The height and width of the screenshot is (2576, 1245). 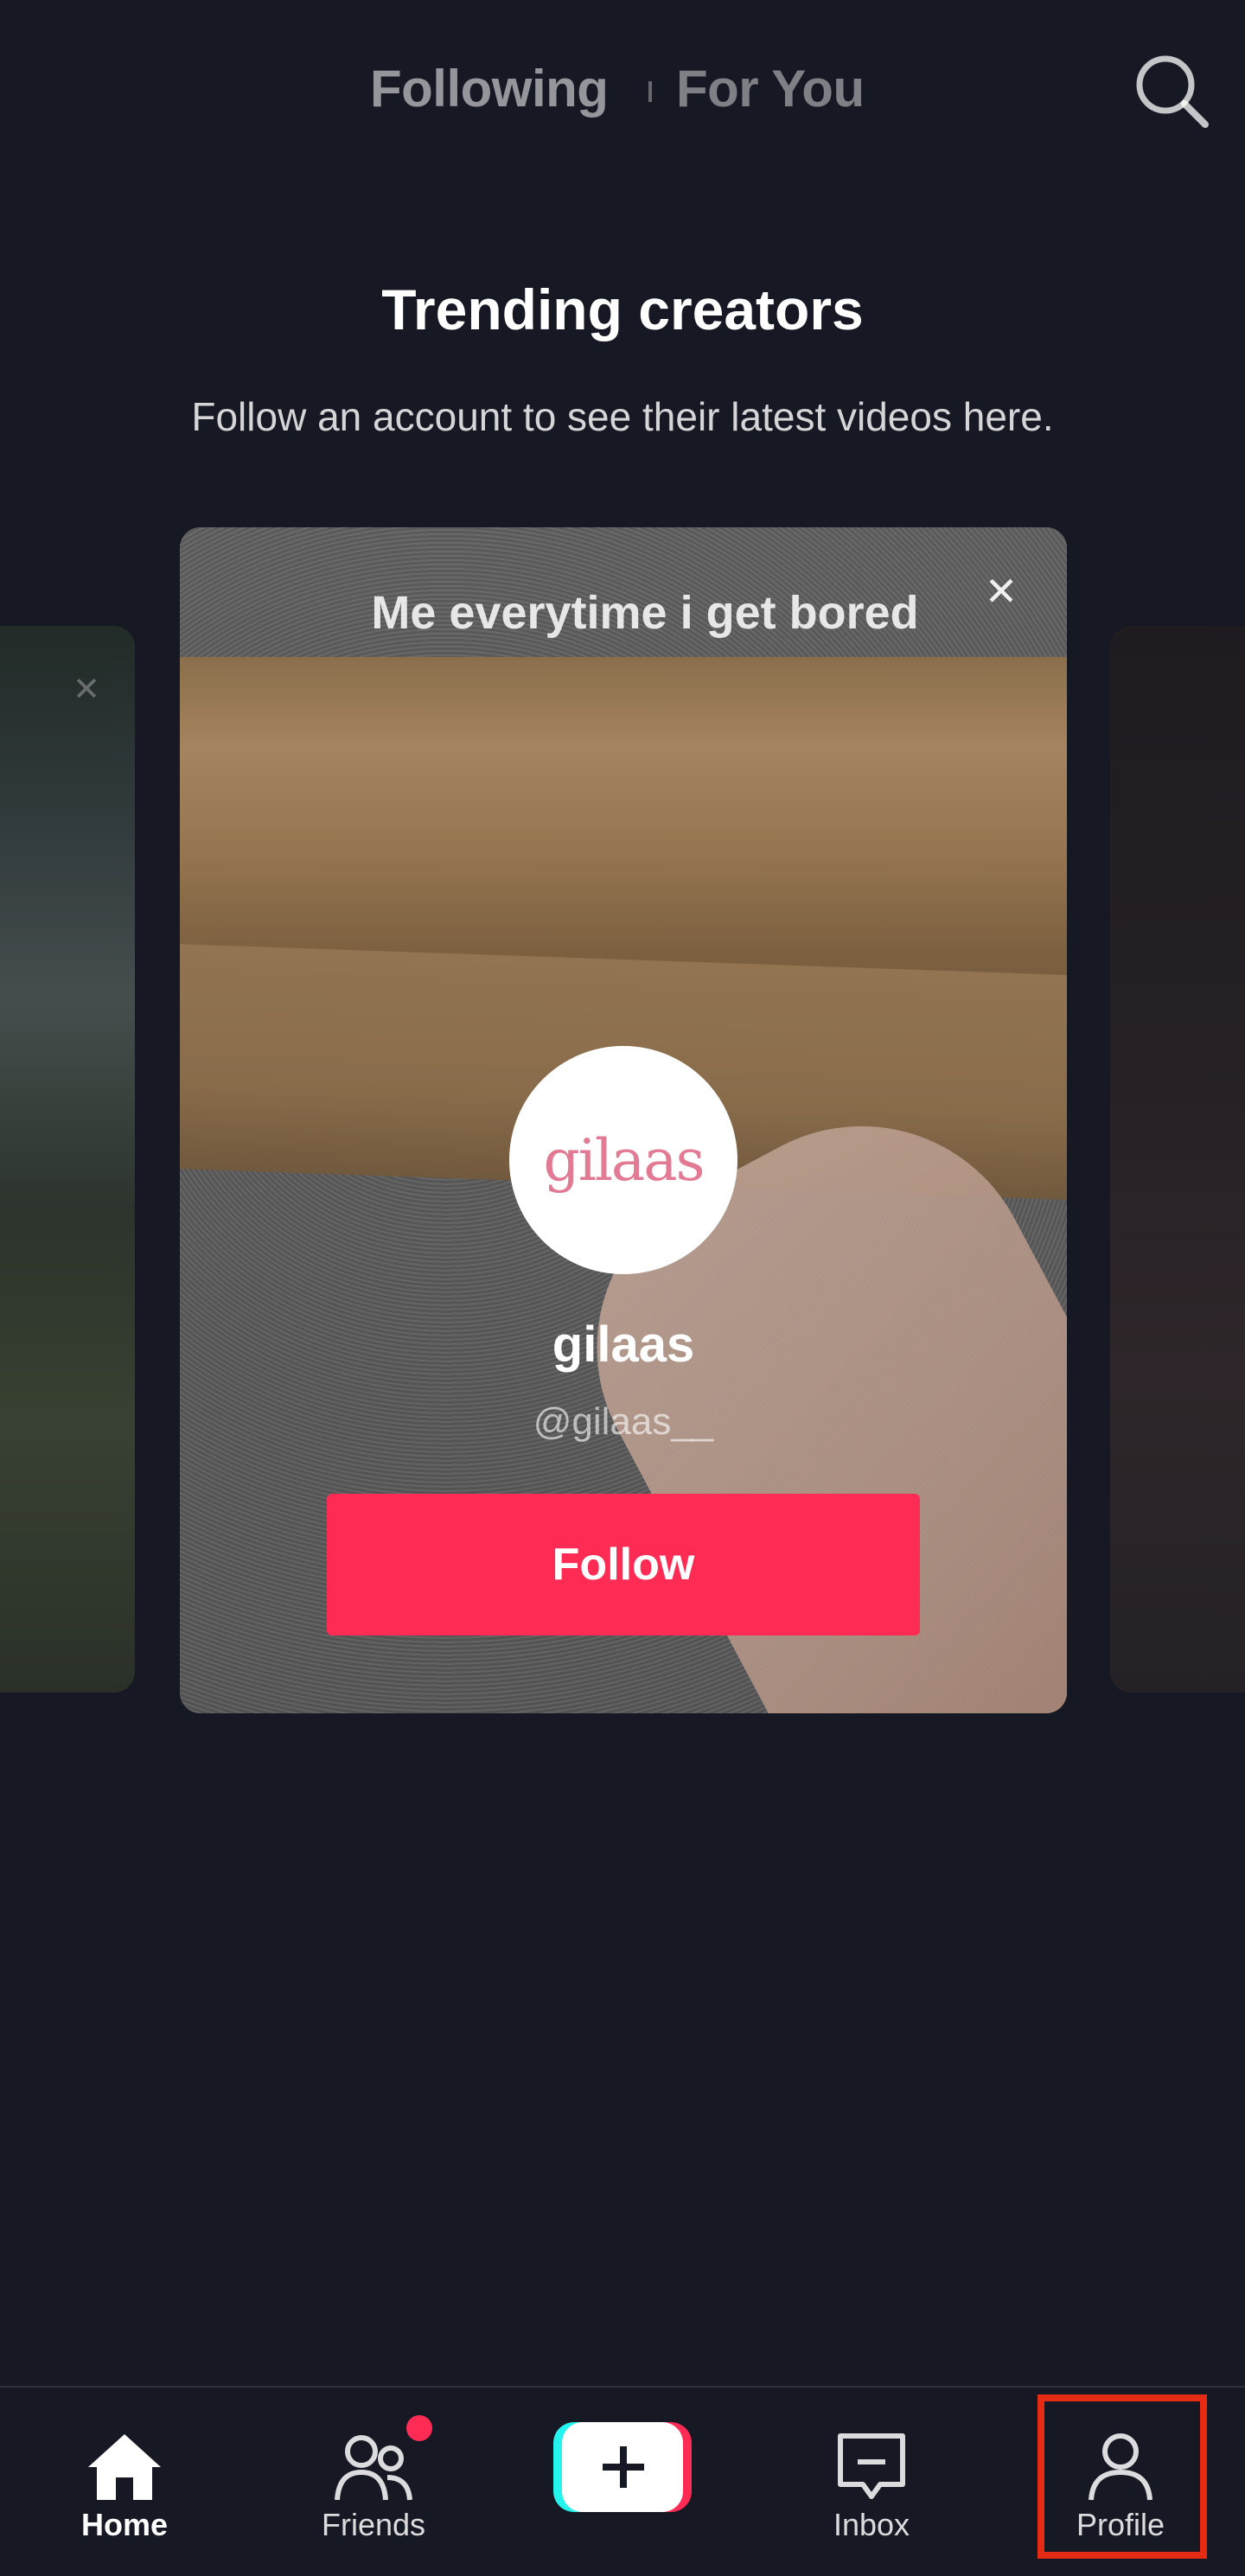 I want to click on search-icon, so click(x=1172, y=91).